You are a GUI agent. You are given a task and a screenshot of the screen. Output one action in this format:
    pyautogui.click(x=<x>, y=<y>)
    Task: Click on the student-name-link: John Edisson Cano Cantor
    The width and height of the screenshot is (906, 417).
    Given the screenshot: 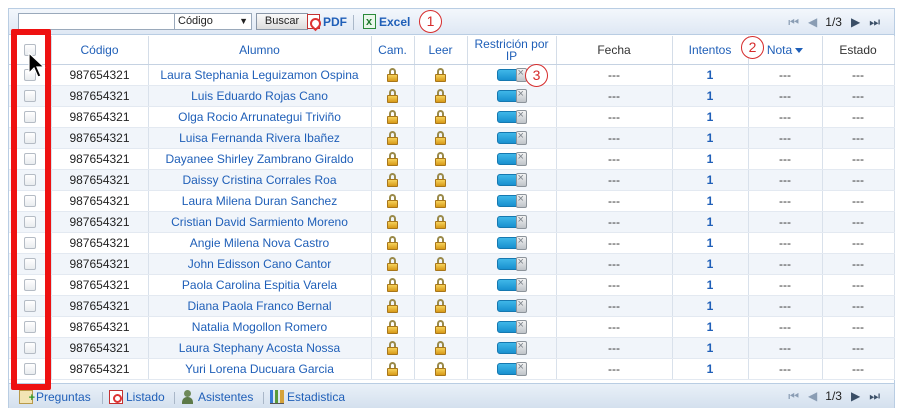 What is the action you would take?
    pyautogui.click(x=260, y=264)
    